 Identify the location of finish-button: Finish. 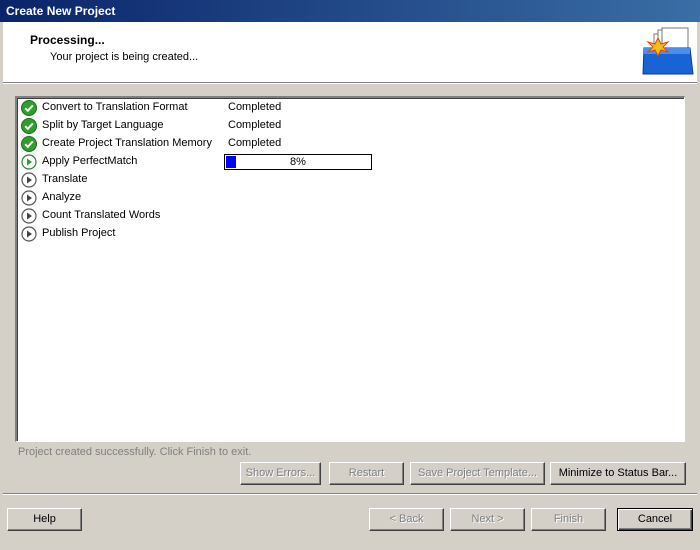
(568, 519).